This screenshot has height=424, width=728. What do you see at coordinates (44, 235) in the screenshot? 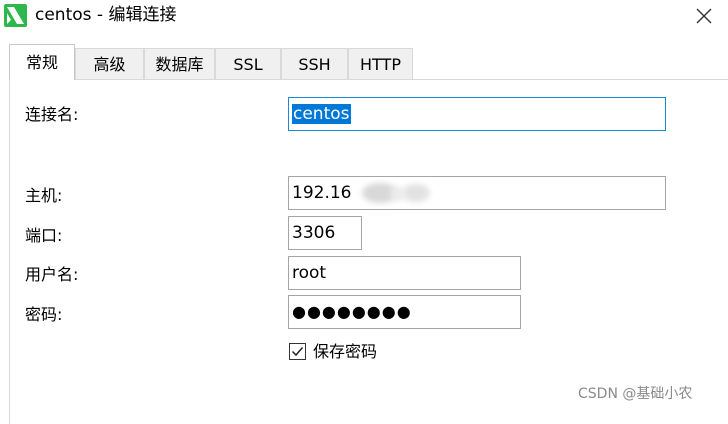
I see `port-label: 端口:` at bounding box center [44, 235].